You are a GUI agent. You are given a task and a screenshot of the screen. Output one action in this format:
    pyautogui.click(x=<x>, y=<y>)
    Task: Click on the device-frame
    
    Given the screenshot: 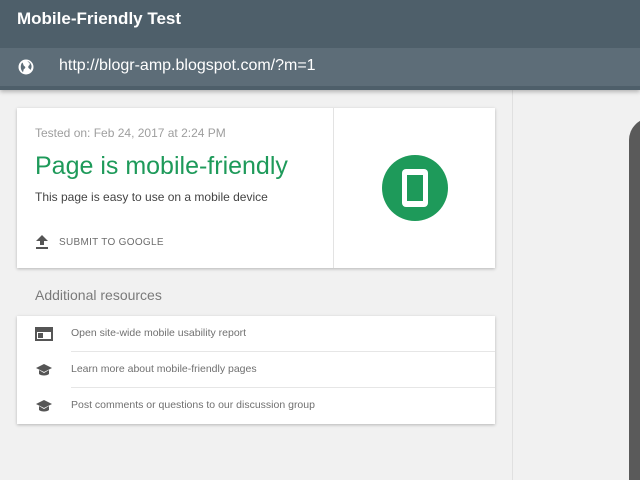 What is the action you would take?
    pyautogui.click(x=634, y=299)
    